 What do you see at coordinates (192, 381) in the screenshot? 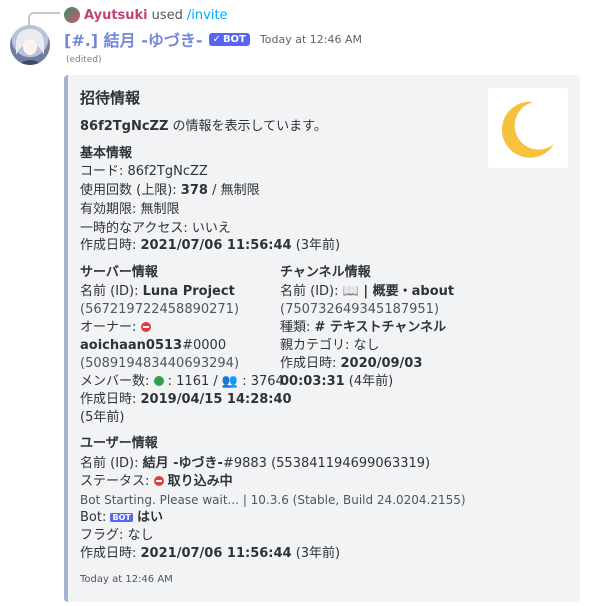
I see `members-online: : 1161 /` at bounding box center [192, 381].